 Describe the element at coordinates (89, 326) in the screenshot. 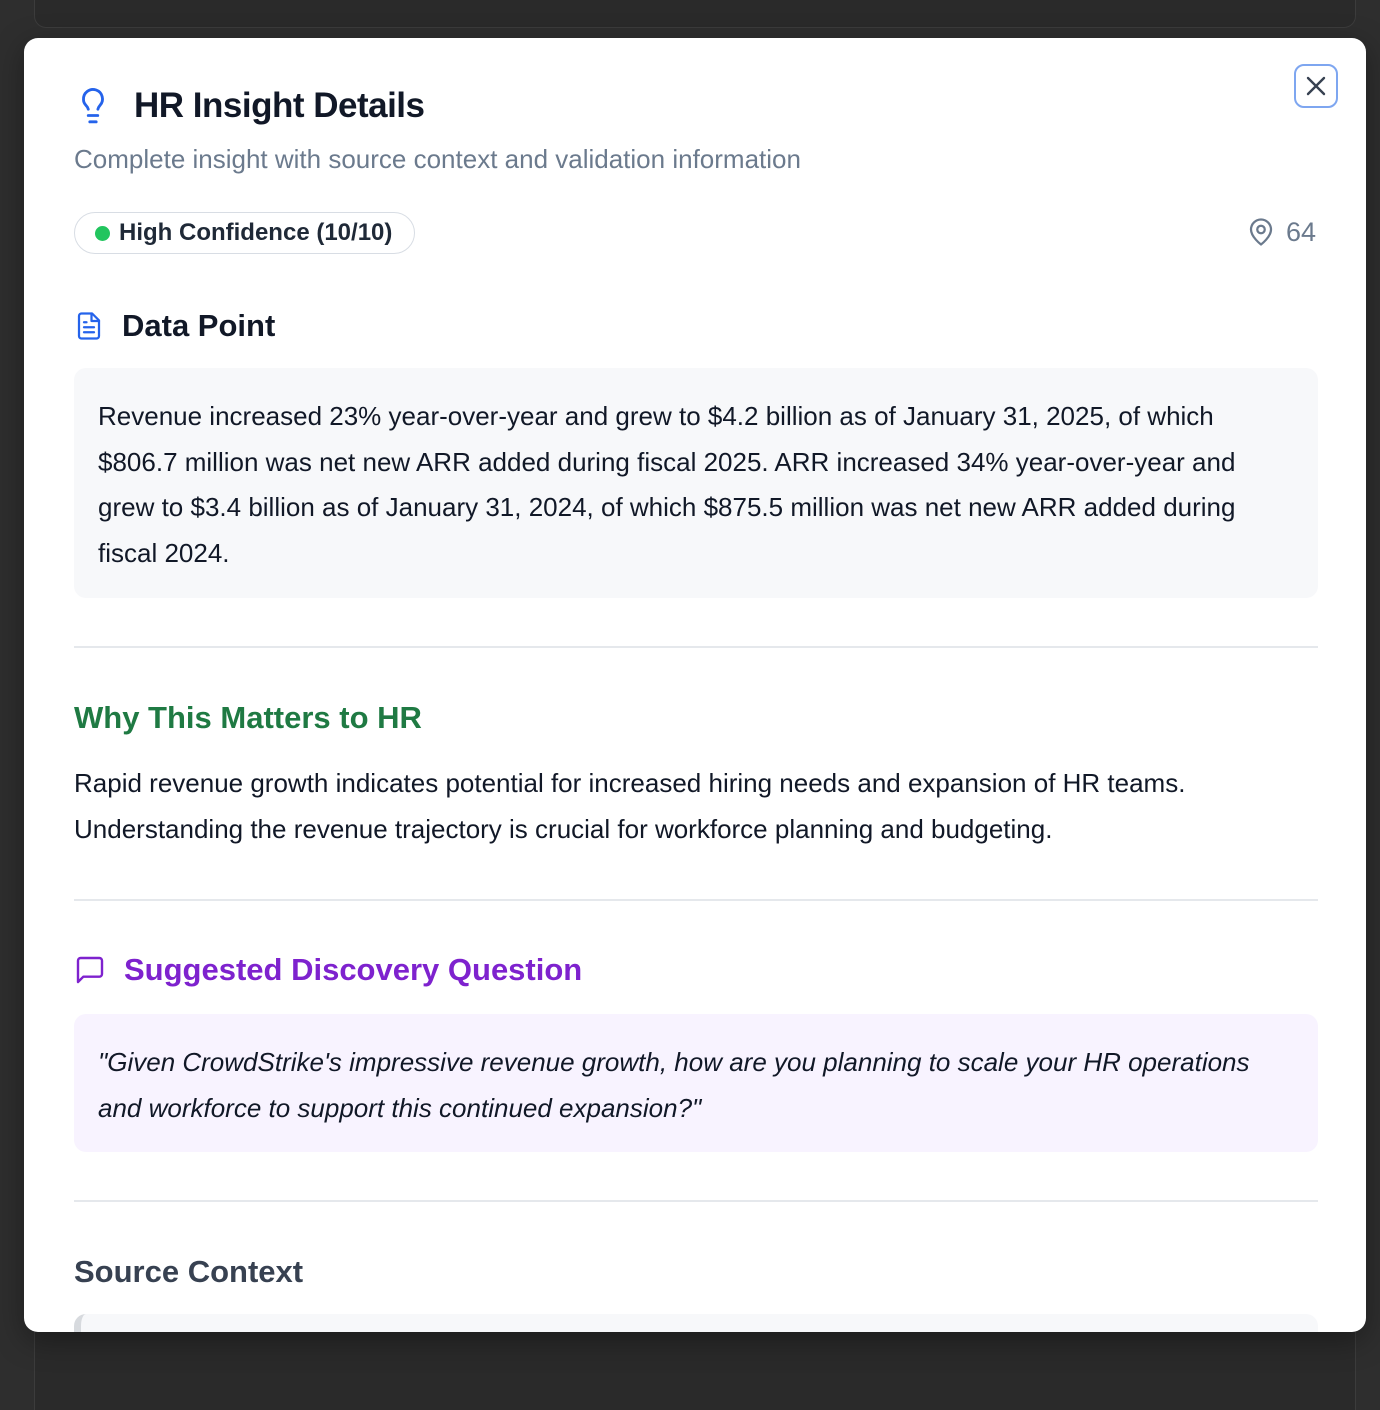

I see `document-icon` at that location.